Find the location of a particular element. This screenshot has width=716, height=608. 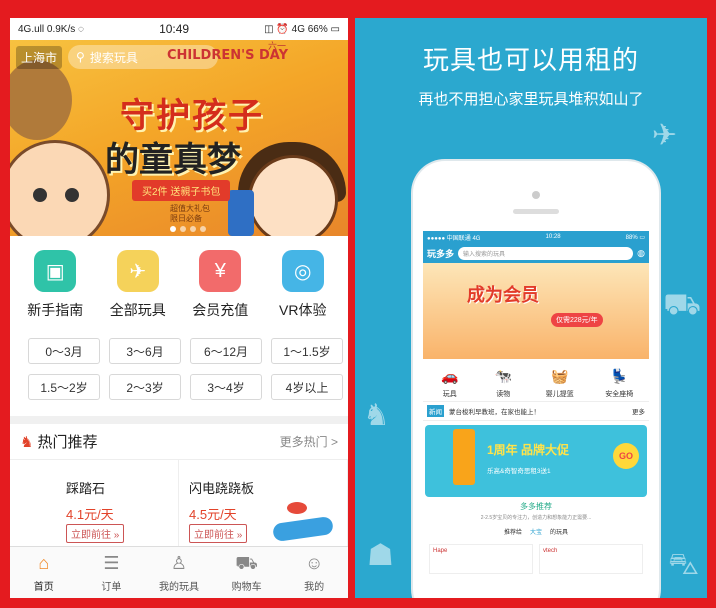

mini-category-baby-carrier: 🧺 婴儿提篮 is located at coordinates (560, 382).